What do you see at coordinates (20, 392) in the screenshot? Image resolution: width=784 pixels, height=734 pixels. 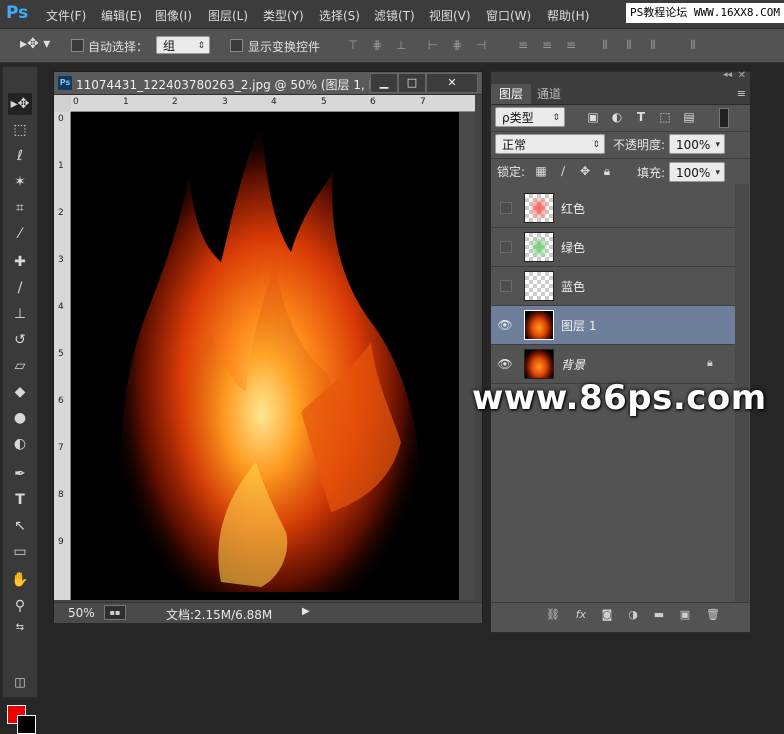 I see `paint-bucket-icon: ◆` at bounding box center [20, 392].